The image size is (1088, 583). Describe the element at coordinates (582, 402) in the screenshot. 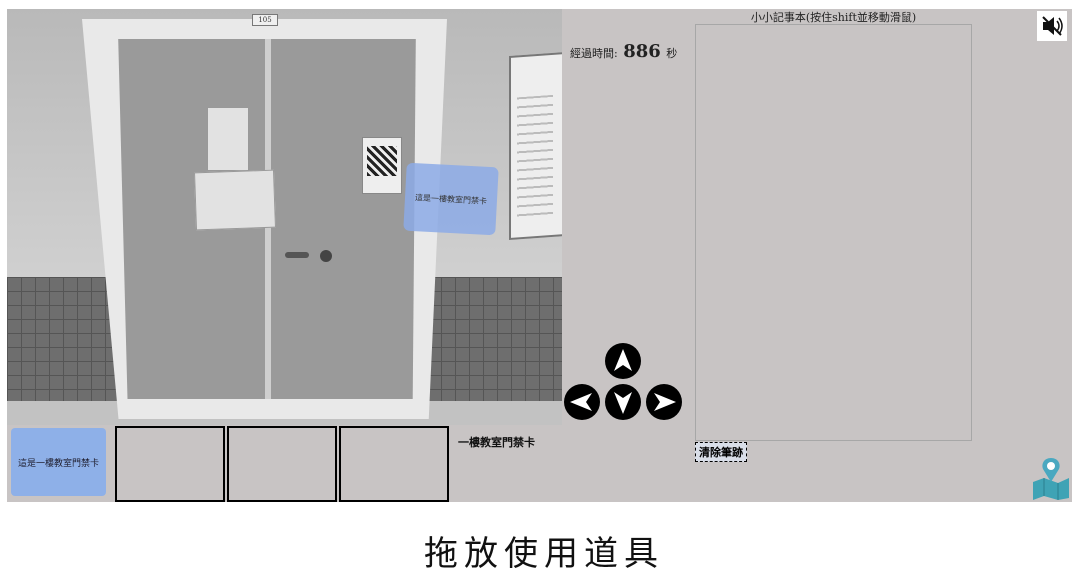

I see `arrow-left-icon` at that location.